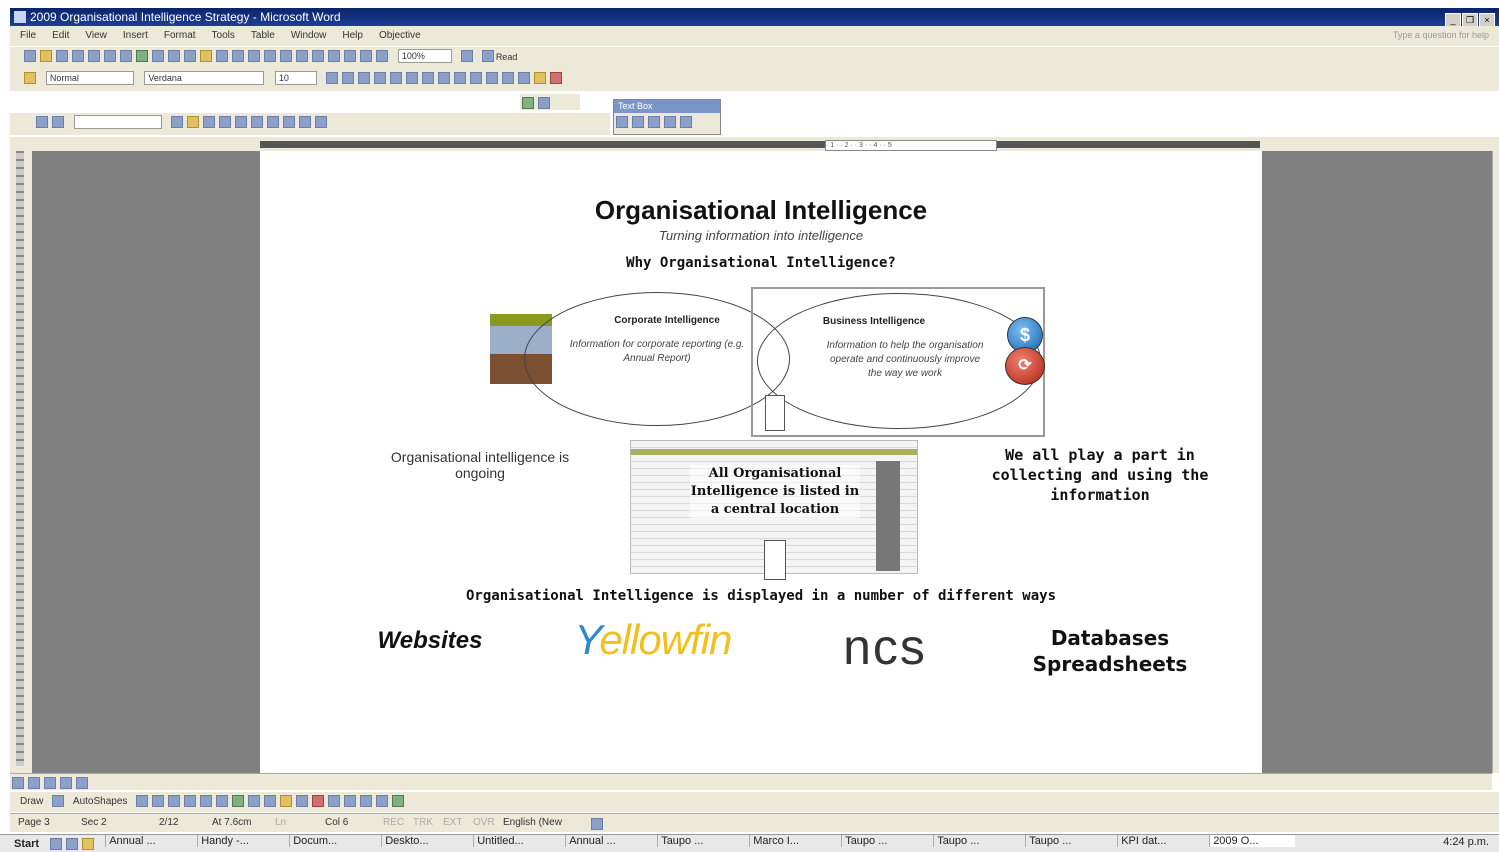 Image resolution: width=1499 pixels, height=852 pixels. What do you see at coordinates (206, 56) in the screenshot?
I see `paste-icon` at bounding box center [206, 56].